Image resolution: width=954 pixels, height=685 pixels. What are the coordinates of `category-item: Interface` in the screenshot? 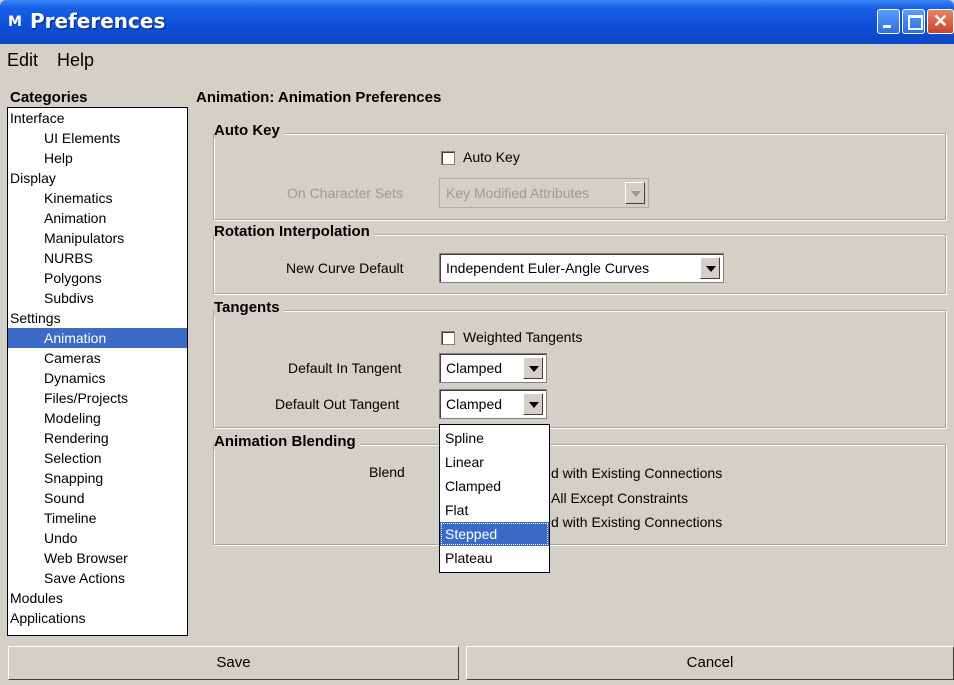 It's located at (97, 118).